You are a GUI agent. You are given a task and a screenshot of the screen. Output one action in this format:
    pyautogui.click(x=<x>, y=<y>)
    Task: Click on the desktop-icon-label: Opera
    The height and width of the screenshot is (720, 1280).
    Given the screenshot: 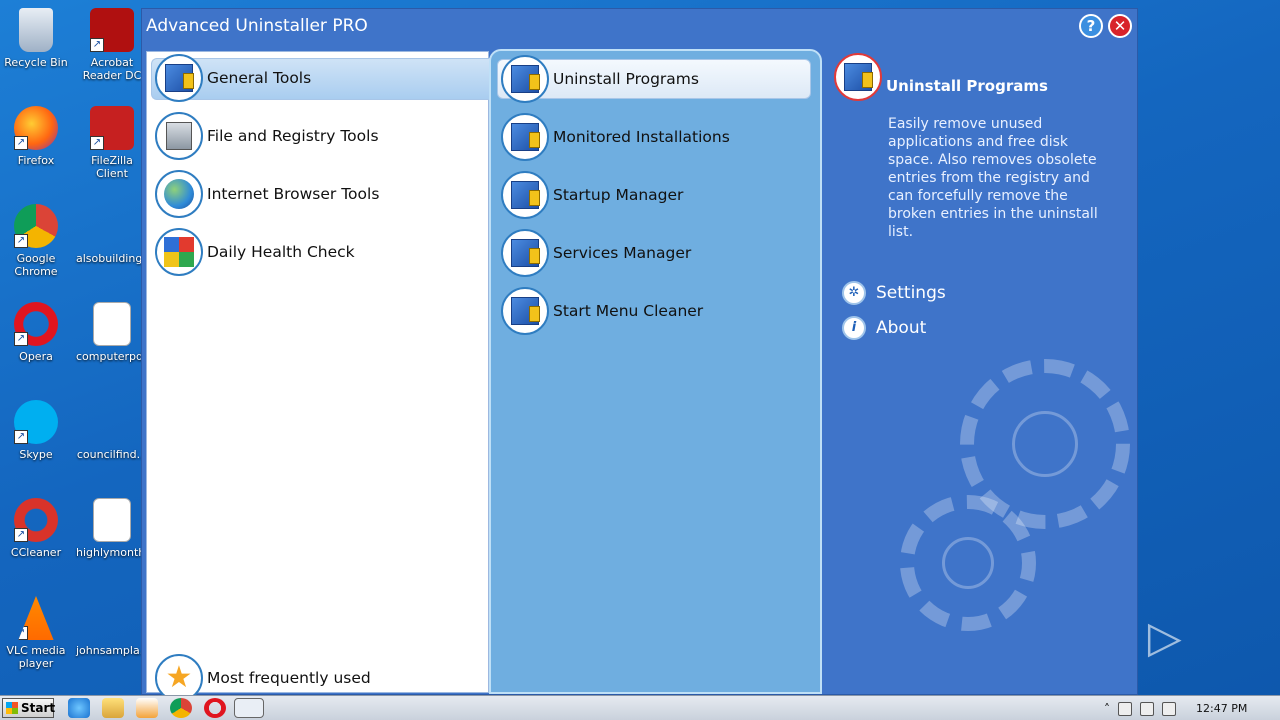 What is the action you would take?
    pyautogui.click(x=36, y=356)
    